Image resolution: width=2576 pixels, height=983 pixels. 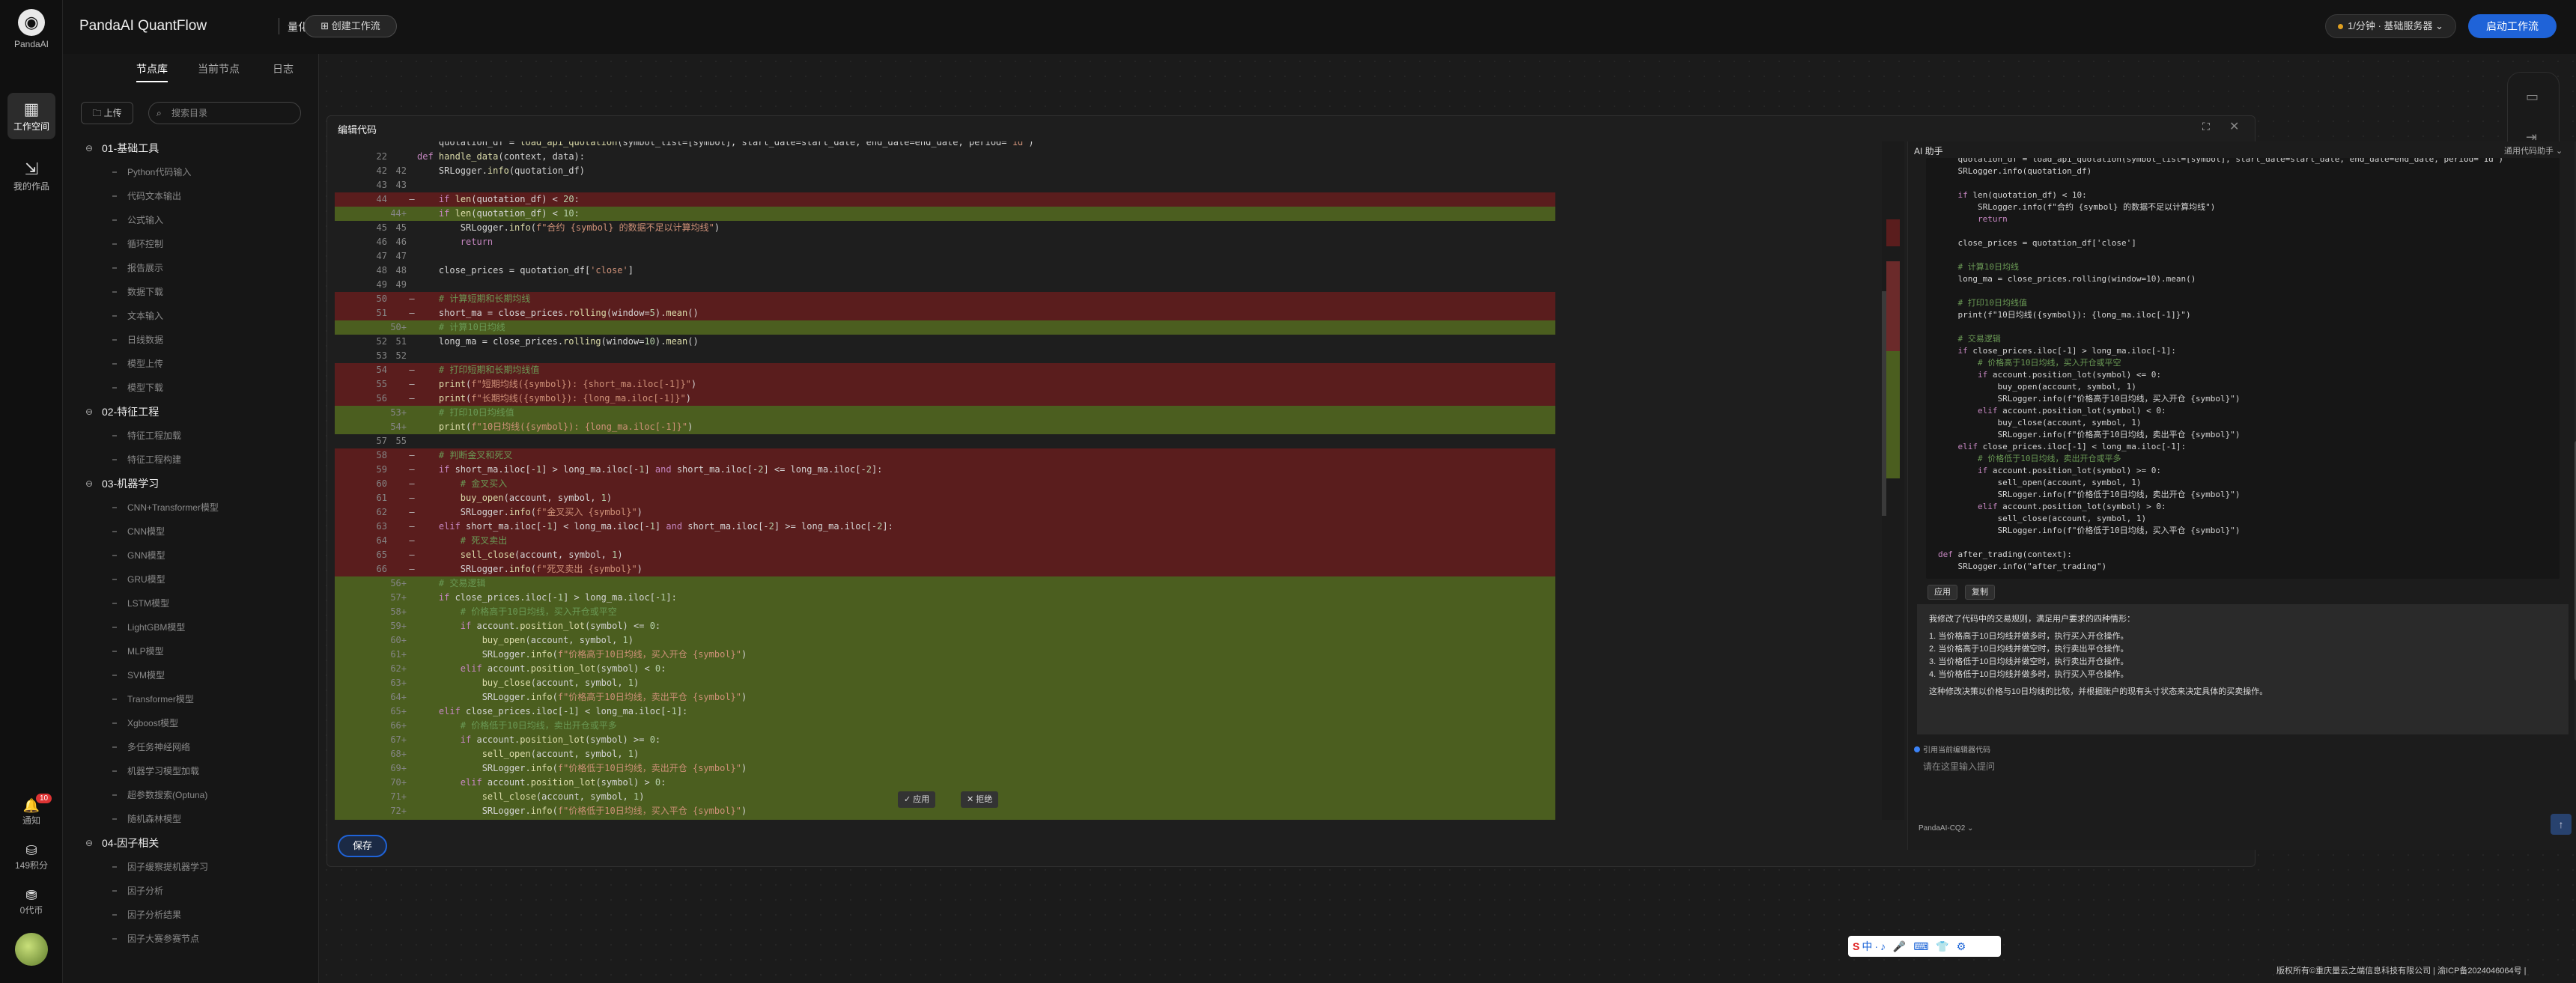 I want to click on reject-change-button: ✕ 拒绝, so click(x=980, y=799).